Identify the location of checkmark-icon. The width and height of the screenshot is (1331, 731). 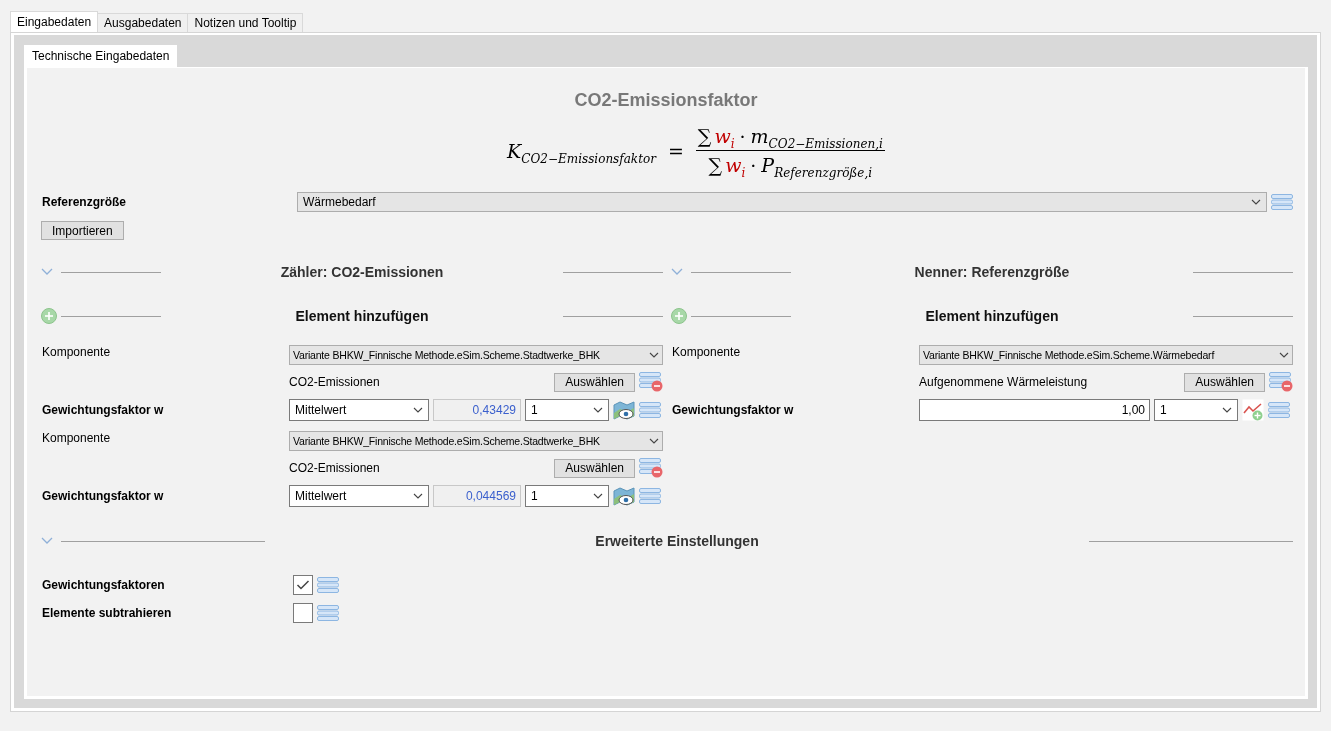
(303, 585).